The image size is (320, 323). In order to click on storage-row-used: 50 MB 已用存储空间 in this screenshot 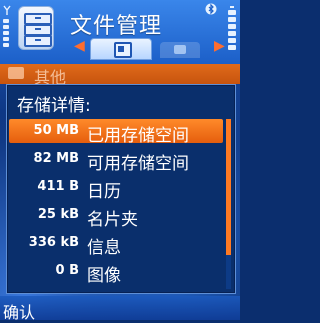, I will do `click(116, 132)`.